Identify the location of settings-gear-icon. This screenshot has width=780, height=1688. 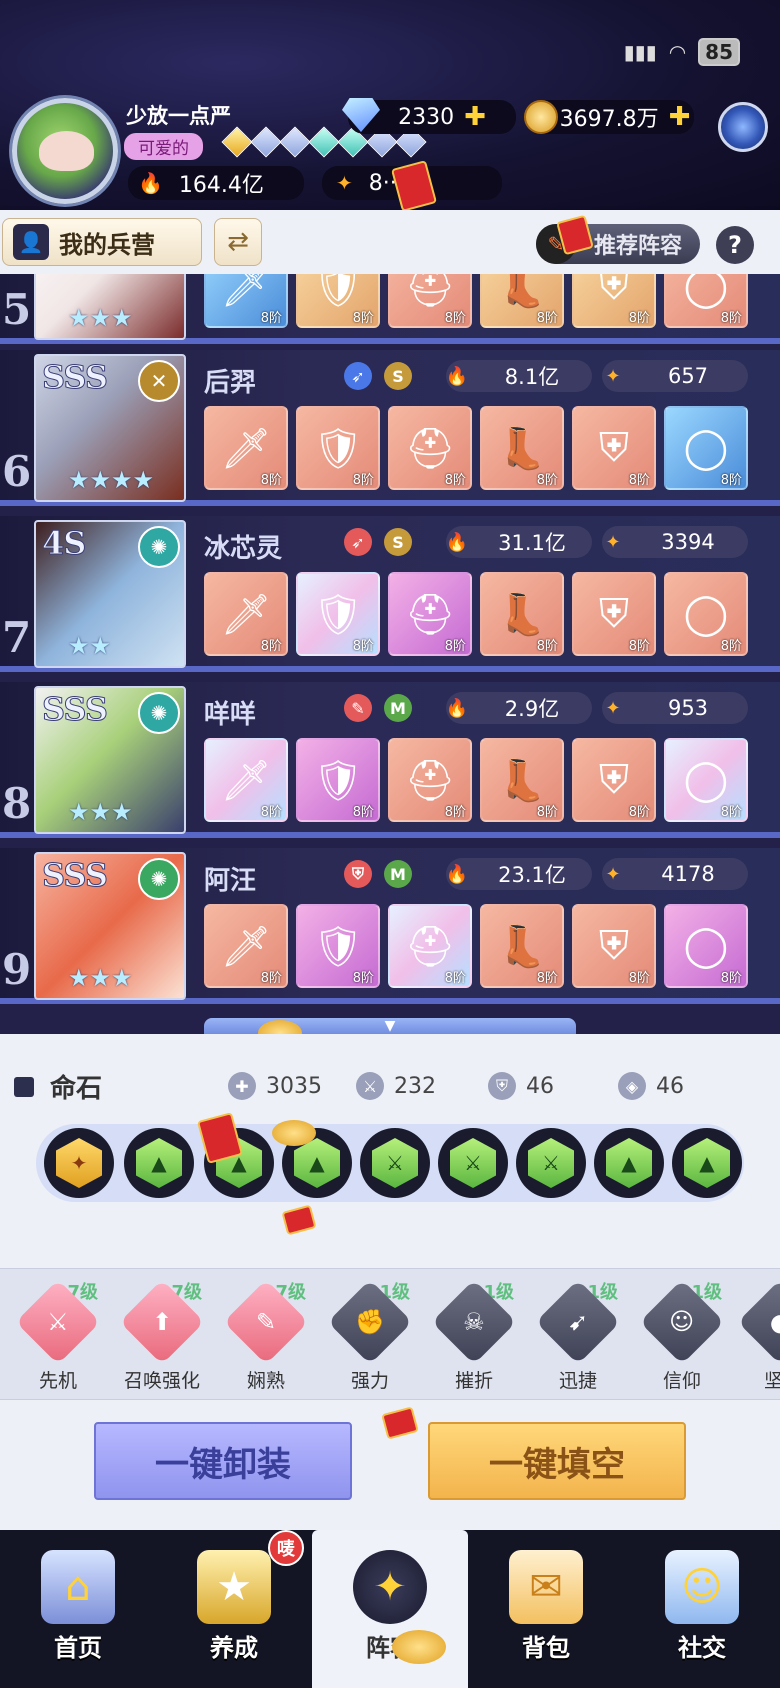
(743, 127).